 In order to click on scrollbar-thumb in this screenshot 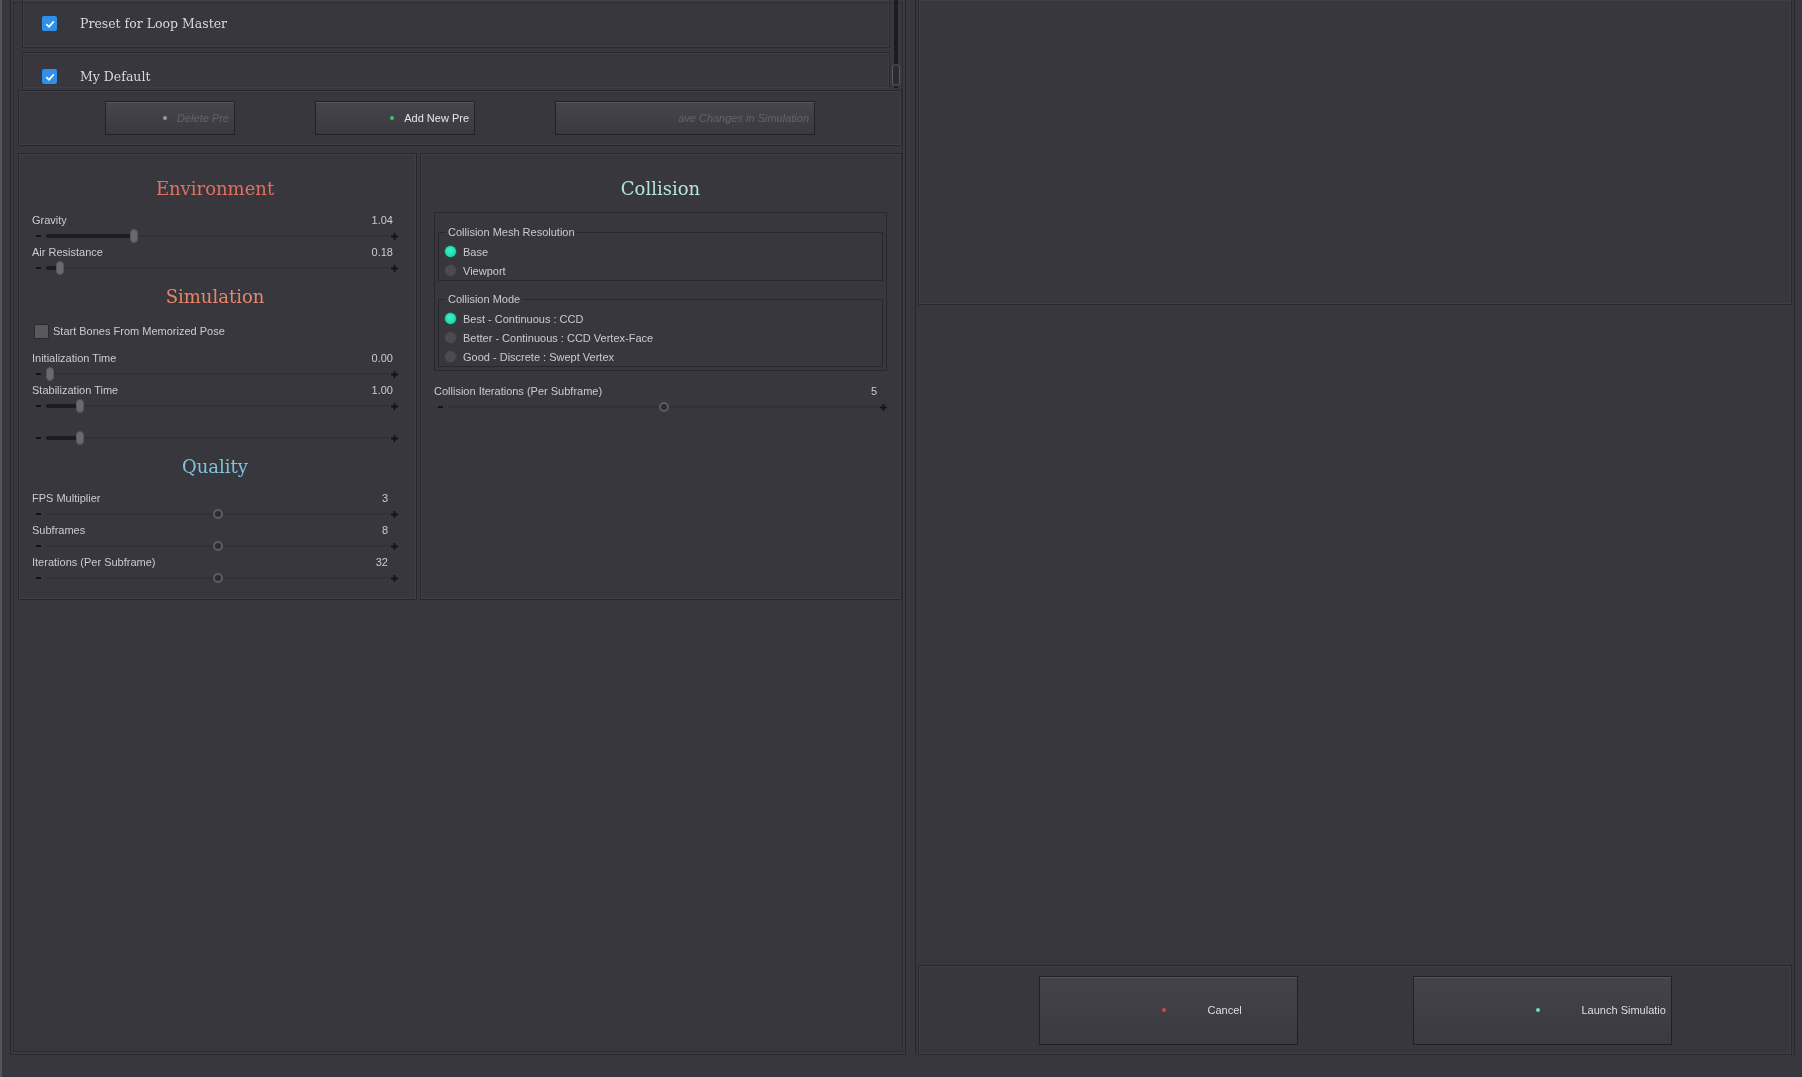, I will do `click(896, 75)`.